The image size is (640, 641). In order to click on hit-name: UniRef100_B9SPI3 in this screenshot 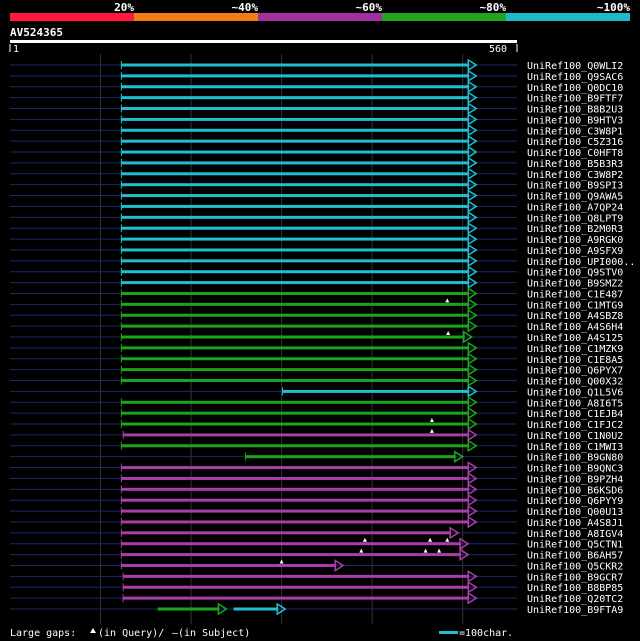, I will do `click(575, 186)`.